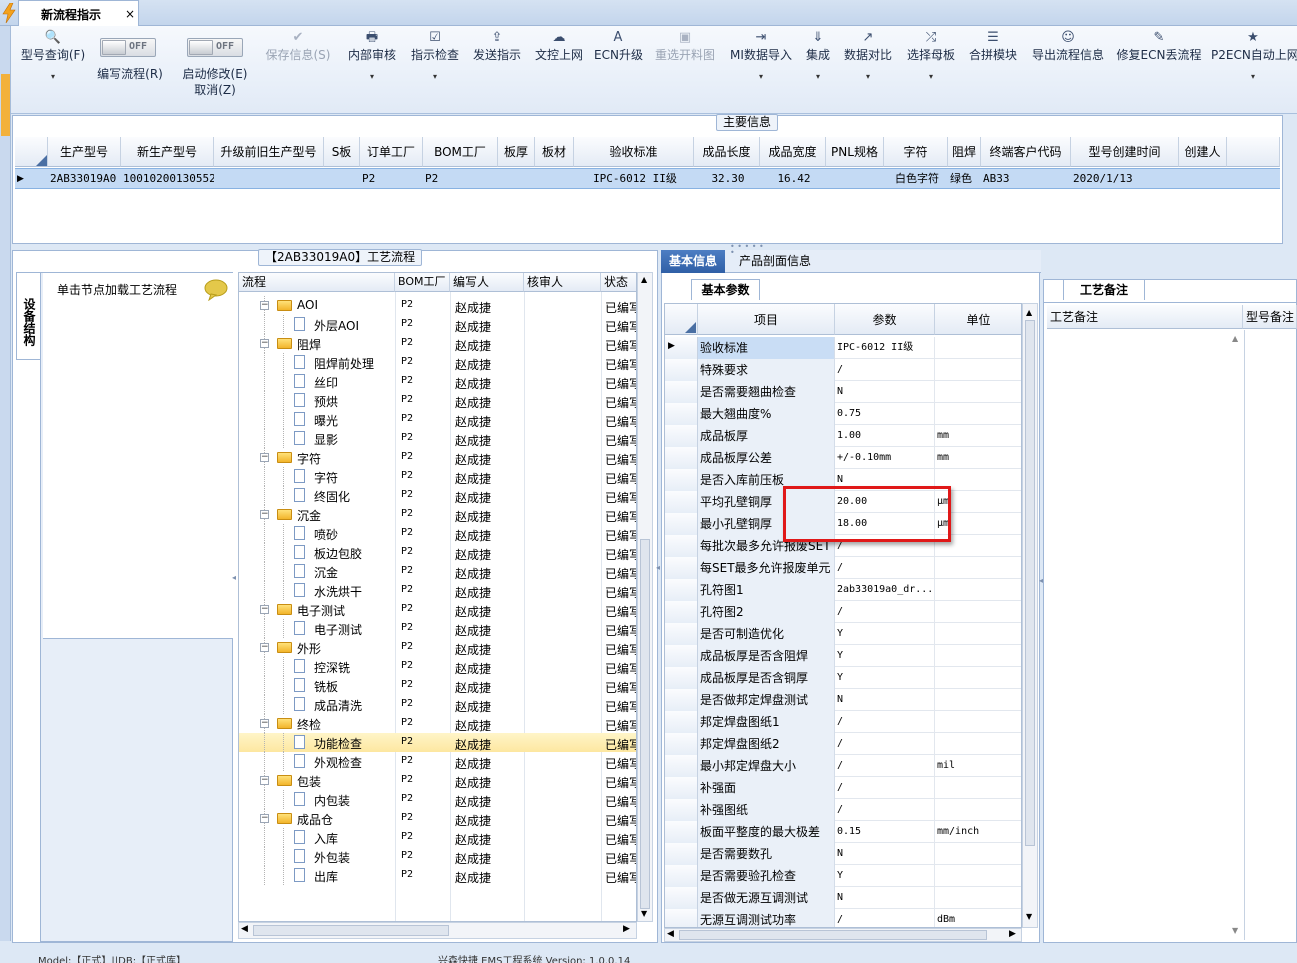  Describe the element at coordinates (437, 780) in the screenshot. I see `tree-row: − 包装 P2 赵成捷 已编写` at that location.